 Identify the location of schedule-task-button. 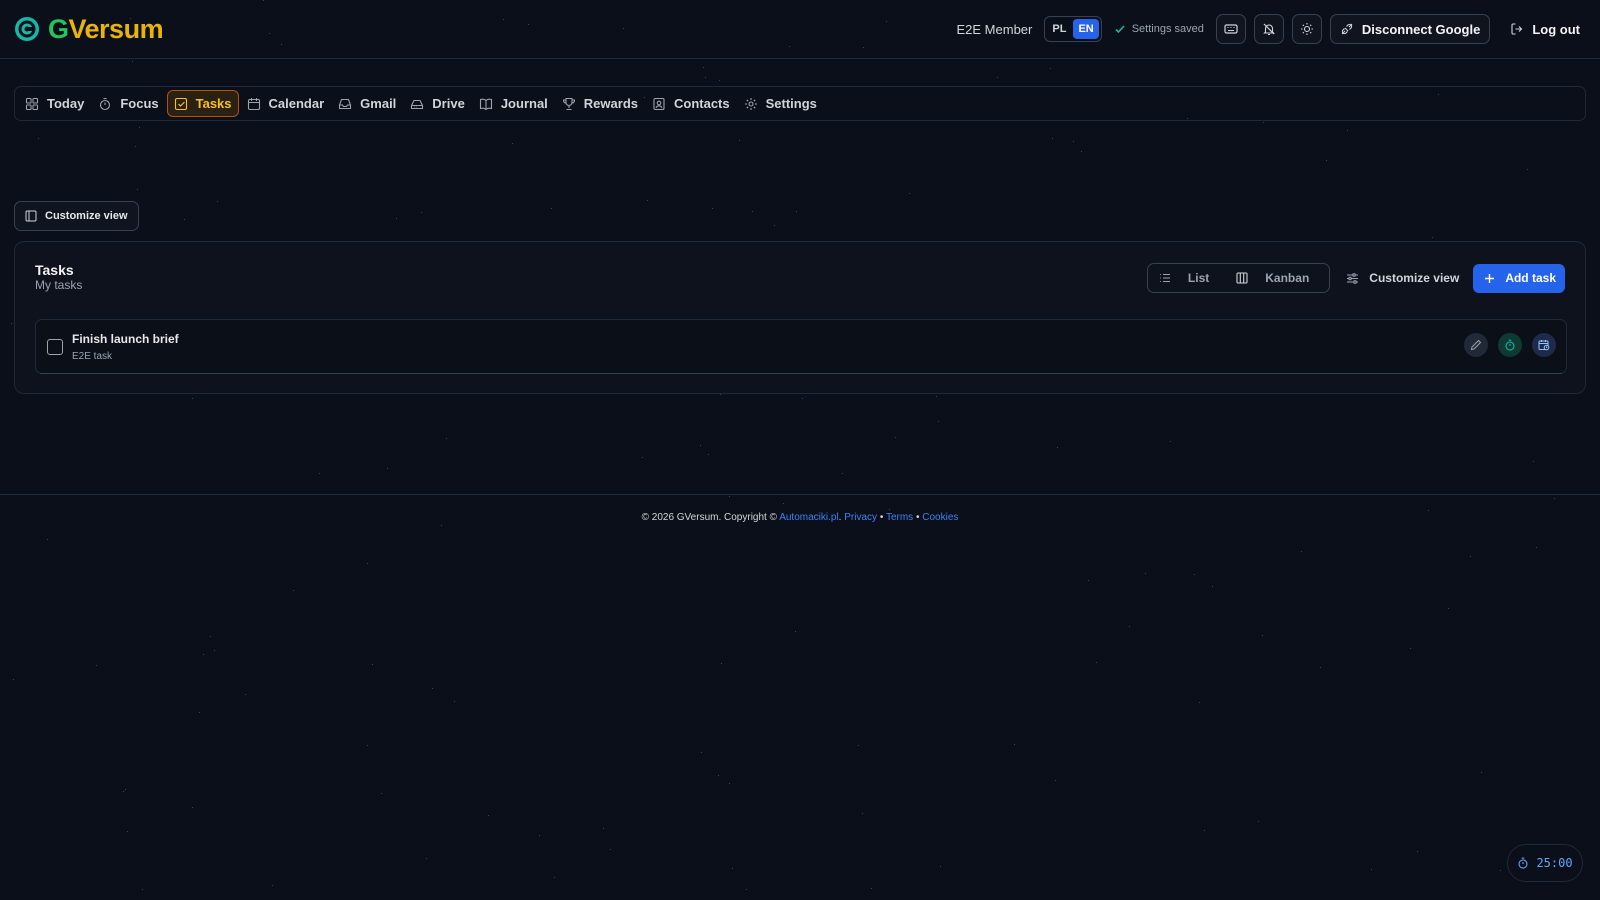
(1544, 345).